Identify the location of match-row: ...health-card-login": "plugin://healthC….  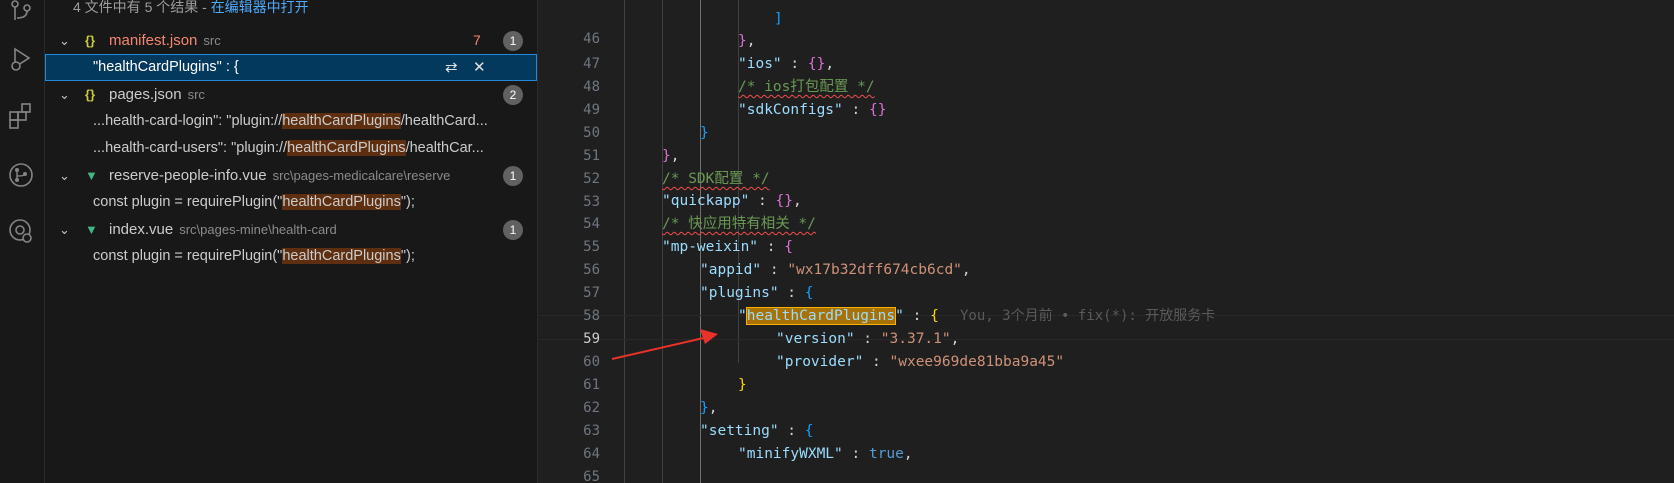
(291, 121).